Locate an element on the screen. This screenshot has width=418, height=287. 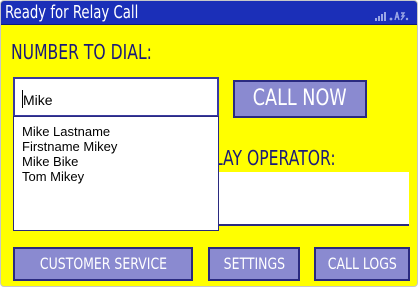
call-logs-label: CALL LOGS is located at coordinates (362, 263).